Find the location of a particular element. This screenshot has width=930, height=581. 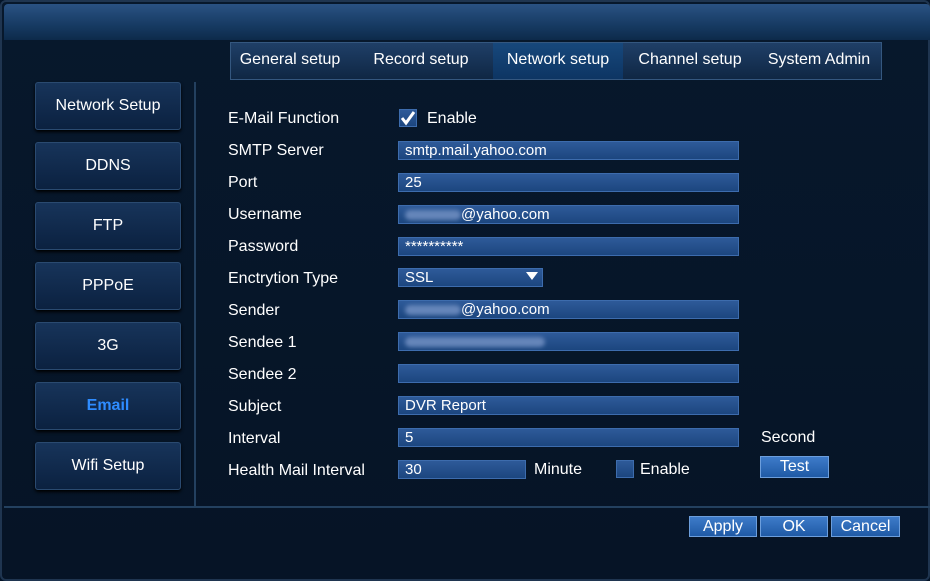

dropdown-arrow-icon is located at coordinates (532, 276).